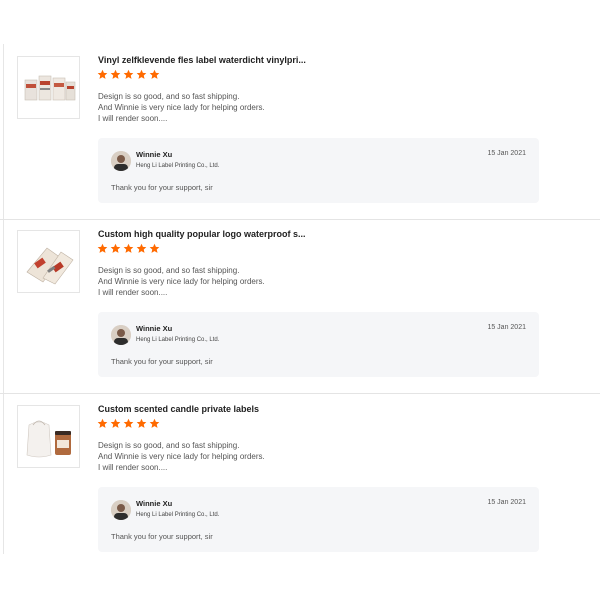  I want to click on label-sheets-image, so click(49, 265).